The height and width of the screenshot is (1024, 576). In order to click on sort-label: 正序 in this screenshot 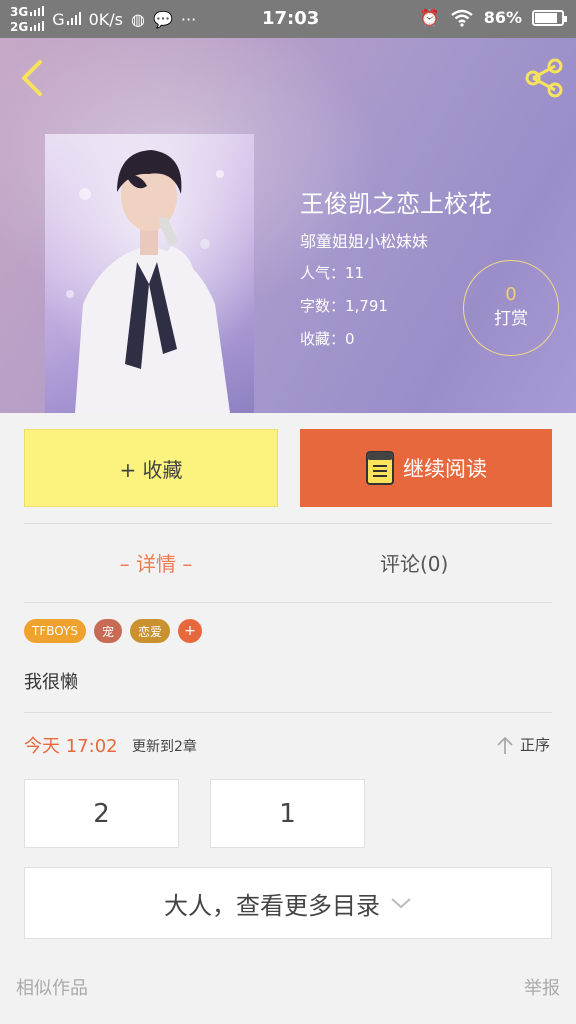, I will do `click(534, 745)`.